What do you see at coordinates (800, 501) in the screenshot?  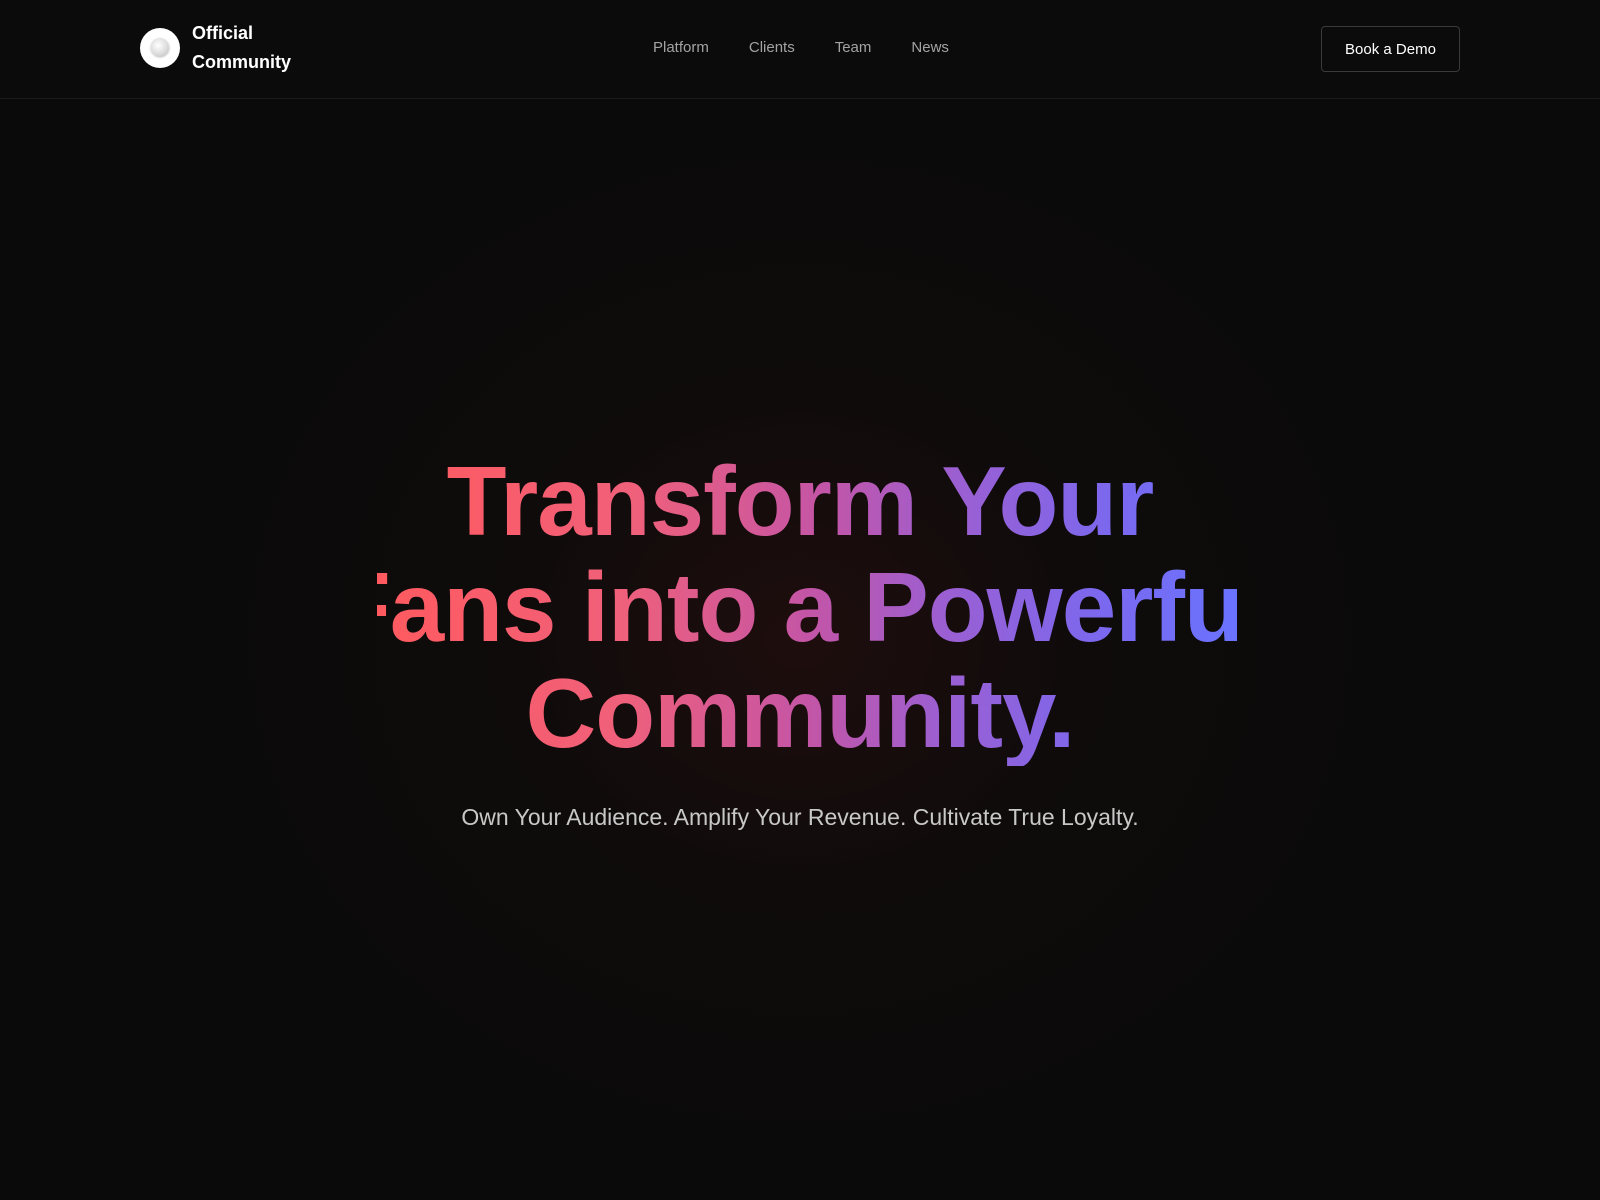 I see `hero-title-line-1: Transform Your` at bounding box center [800, 501].